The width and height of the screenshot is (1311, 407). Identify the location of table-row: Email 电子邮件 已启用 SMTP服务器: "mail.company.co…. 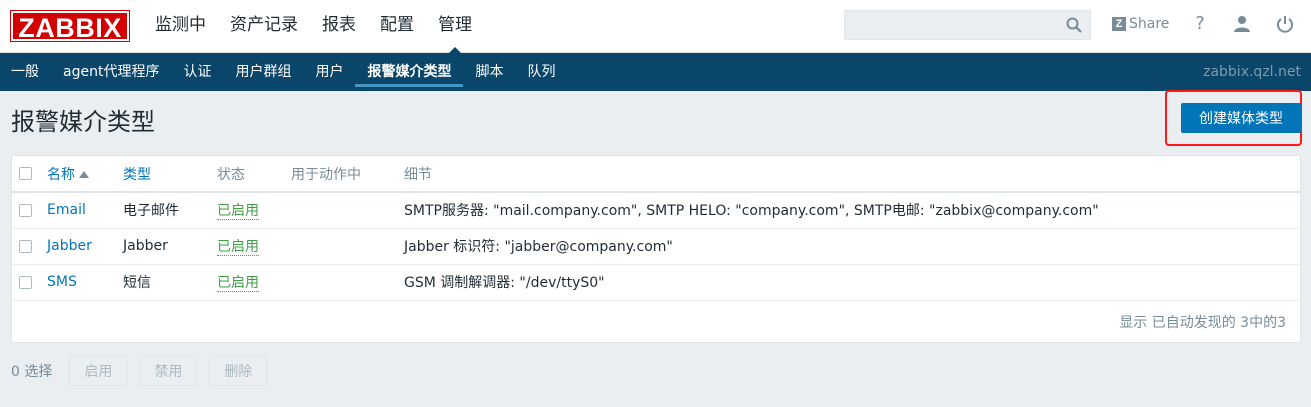
(656, 210).